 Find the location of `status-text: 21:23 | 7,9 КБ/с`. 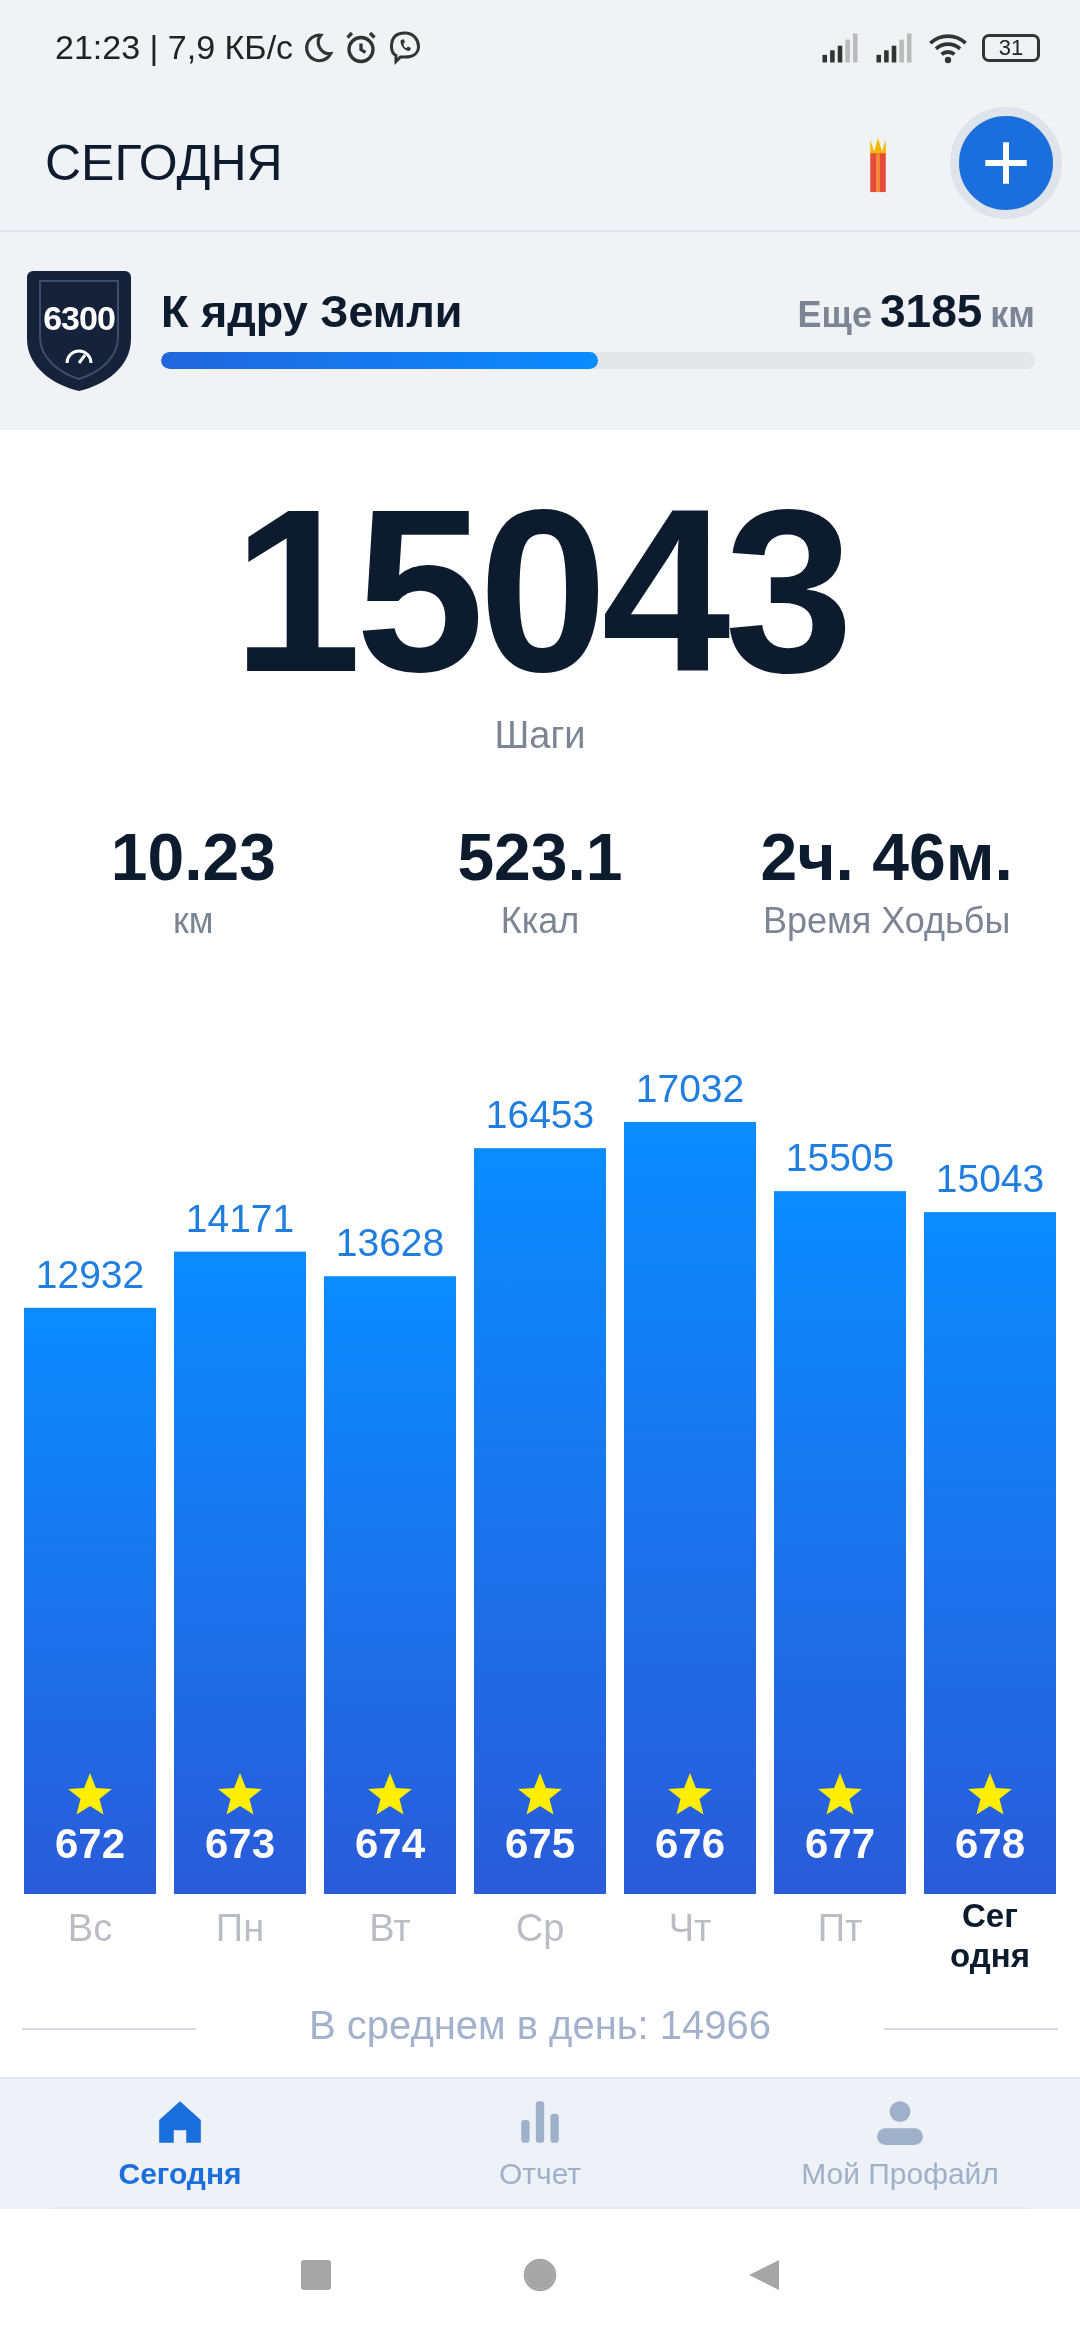

status-text: 21:23 | 7,9 КБ/с is located at coordinates (174, 47).